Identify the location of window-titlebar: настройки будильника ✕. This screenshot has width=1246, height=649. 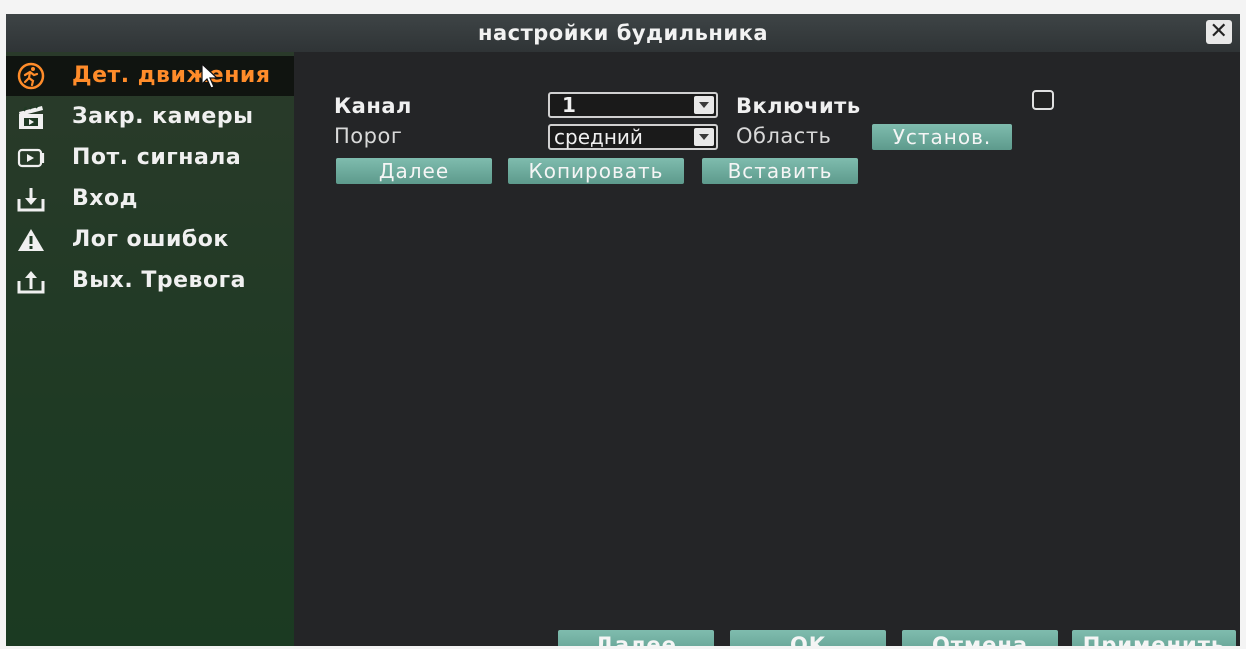
(623, 33).